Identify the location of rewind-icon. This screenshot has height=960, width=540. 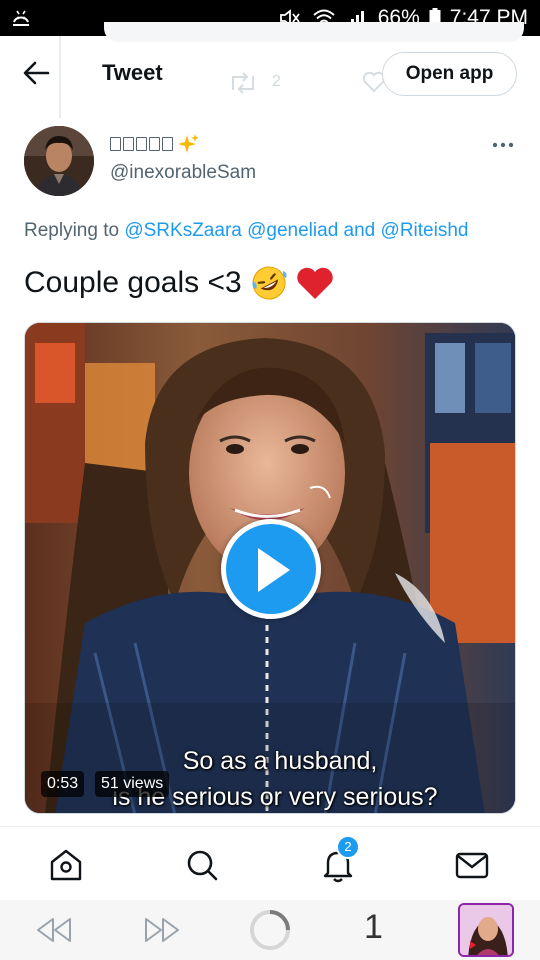
(54, 930).